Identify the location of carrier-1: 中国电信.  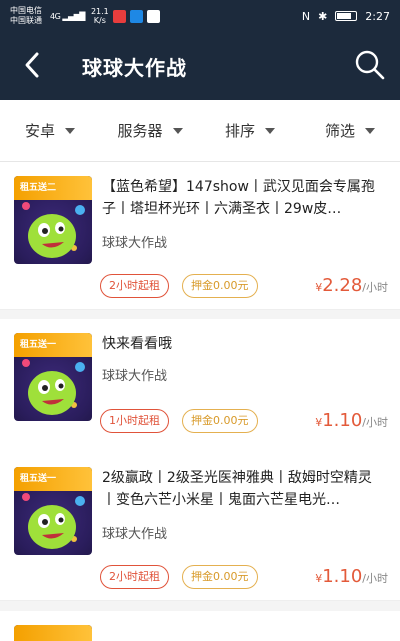
(26, 10).